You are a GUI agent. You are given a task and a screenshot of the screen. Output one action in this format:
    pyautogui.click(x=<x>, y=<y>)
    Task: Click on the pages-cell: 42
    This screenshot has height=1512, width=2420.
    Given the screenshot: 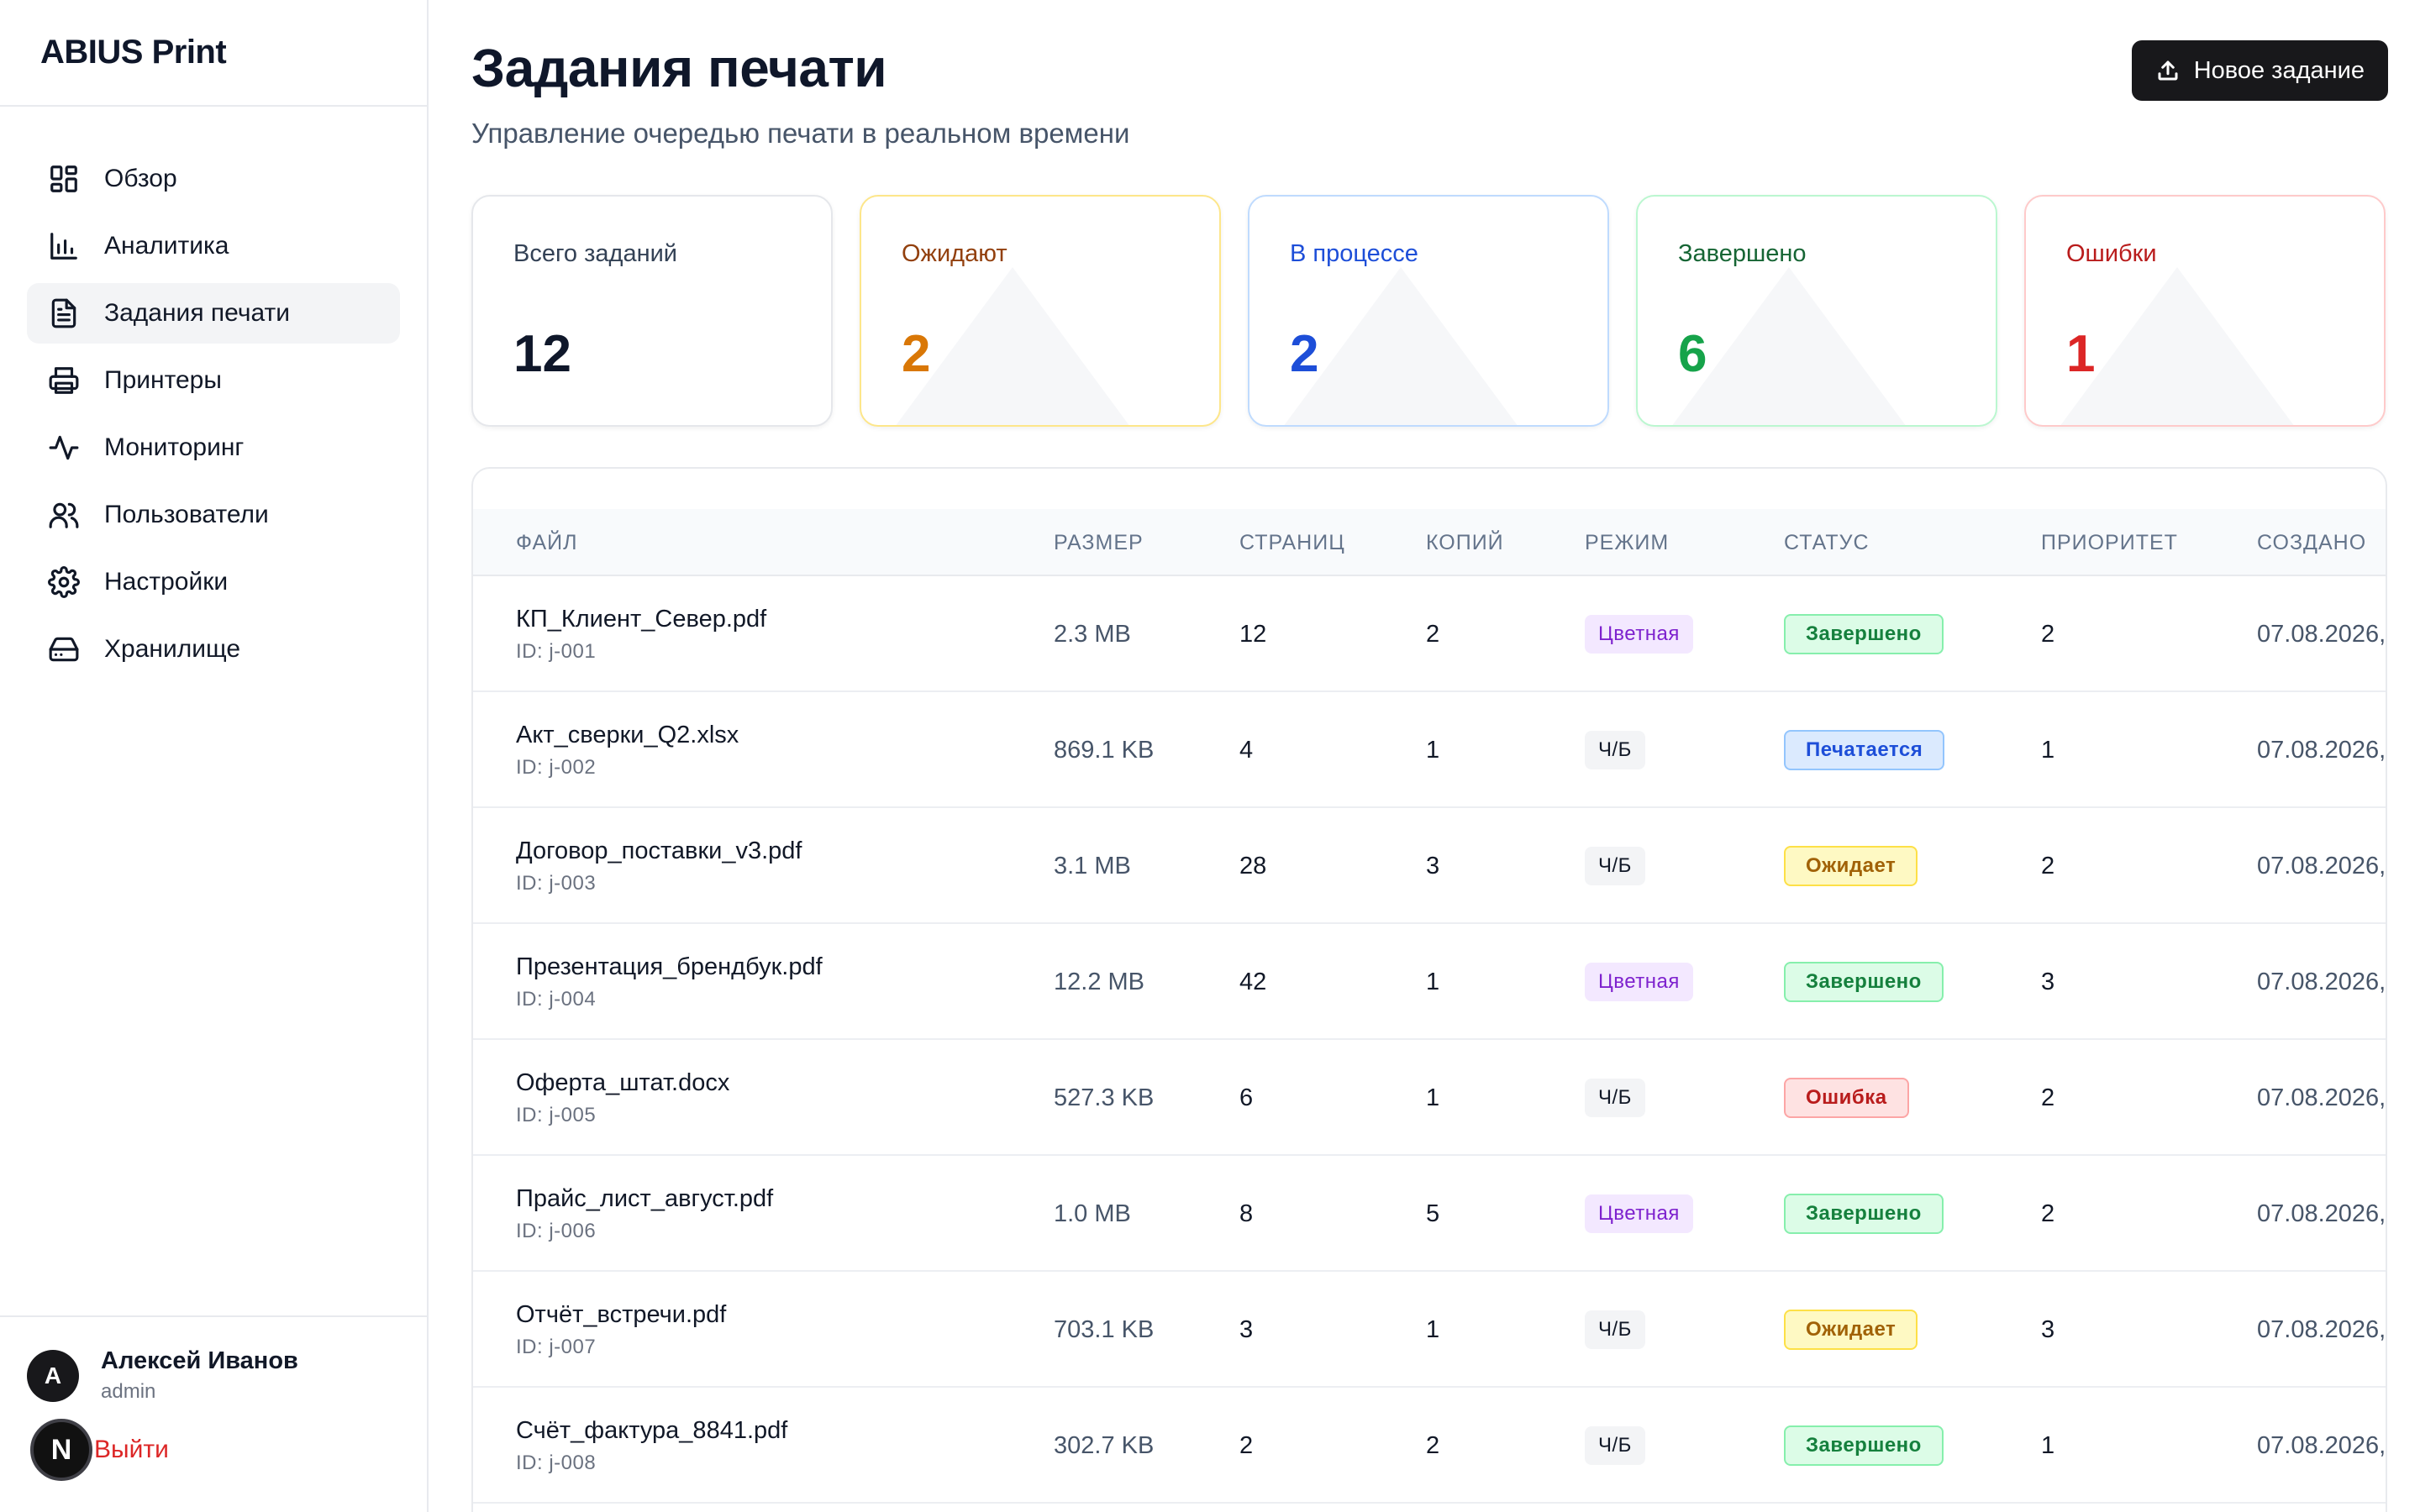 What is the action you would take?
    pyautogui.click(x=1253, y=981)
    